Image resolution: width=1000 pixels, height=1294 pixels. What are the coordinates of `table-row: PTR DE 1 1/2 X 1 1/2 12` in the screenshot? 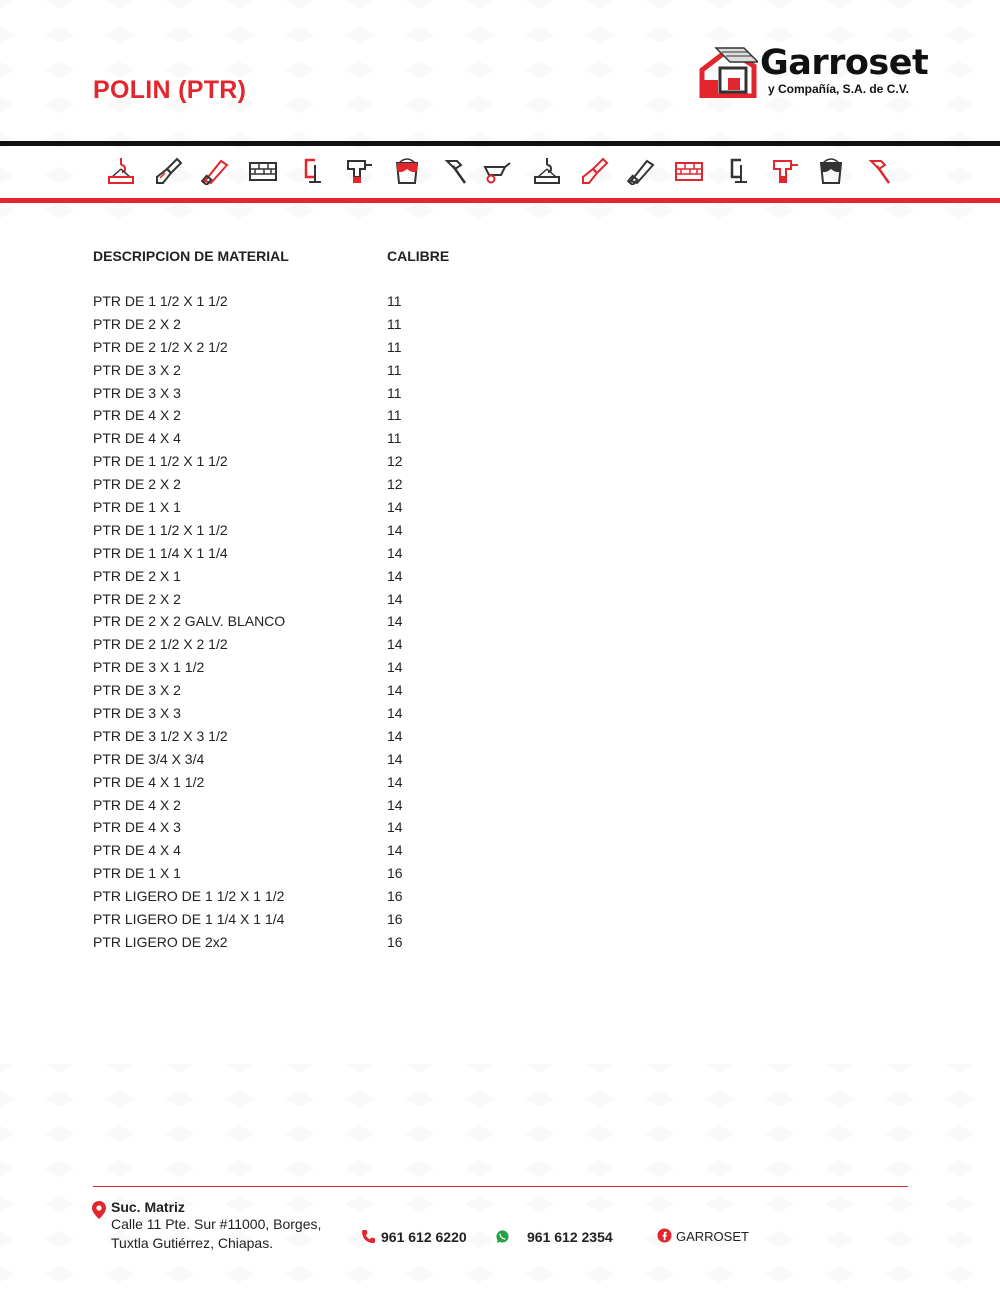 It's located at (293, 461).